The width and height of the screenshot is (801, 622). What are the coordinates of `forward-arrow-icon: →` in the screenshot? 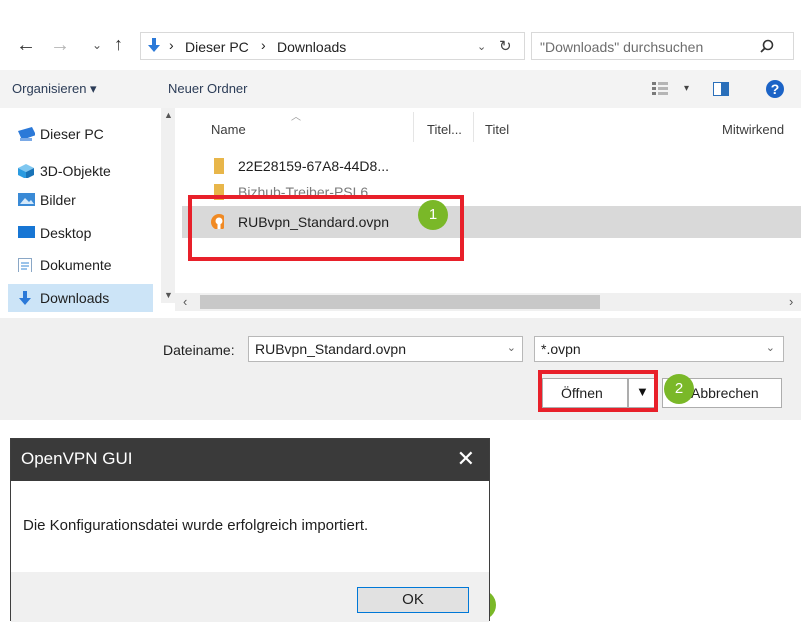 It's located at (60, 45).